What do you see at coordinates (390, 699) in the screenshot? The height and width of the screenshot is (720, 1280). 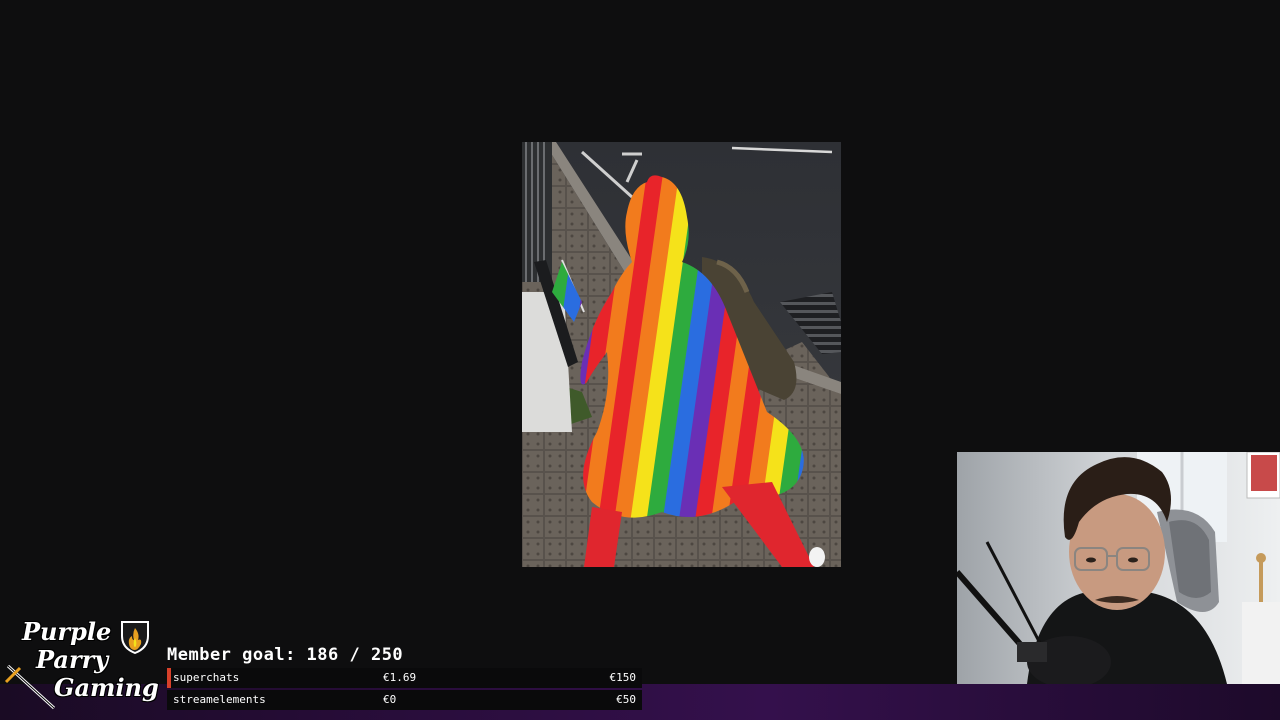 I see `goal-current: €0` at bounding box center [390, 699].